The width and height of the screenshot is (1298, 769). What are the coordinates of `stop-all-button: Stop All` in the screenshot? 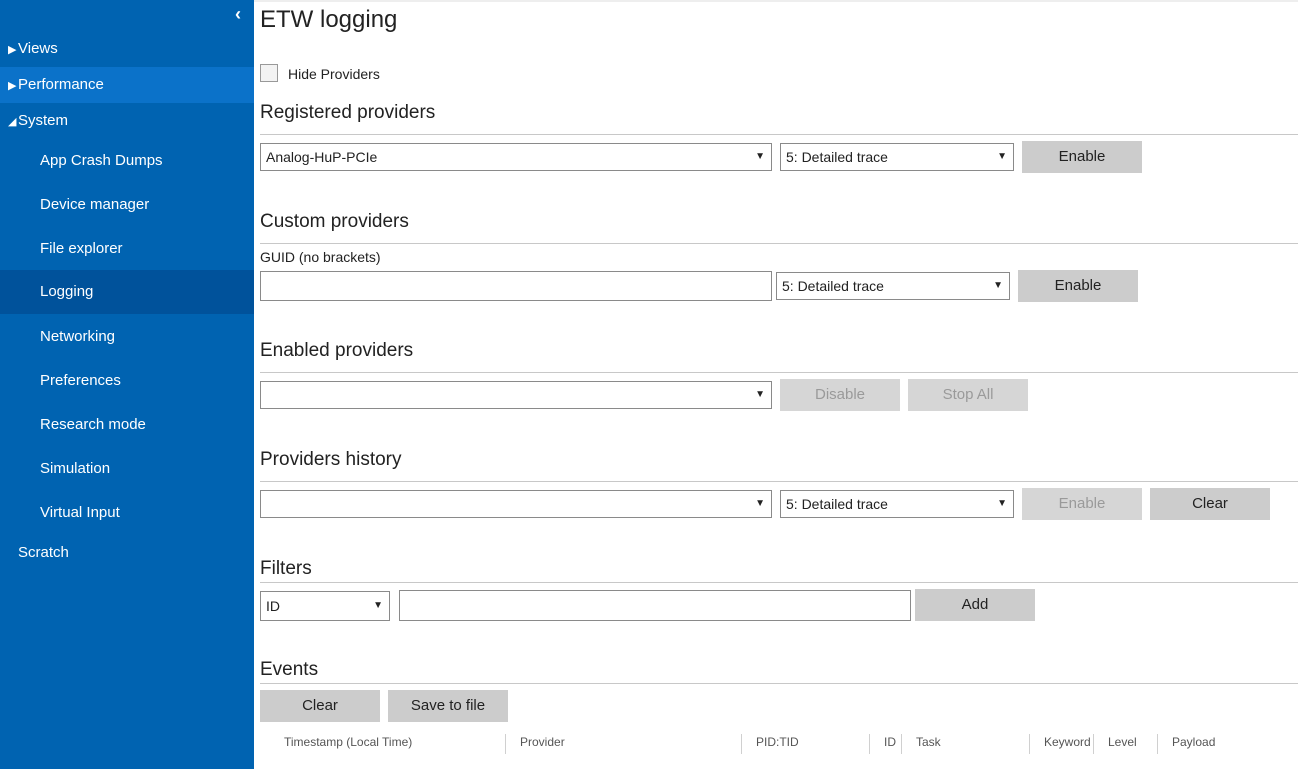 It's located at (968, 395).